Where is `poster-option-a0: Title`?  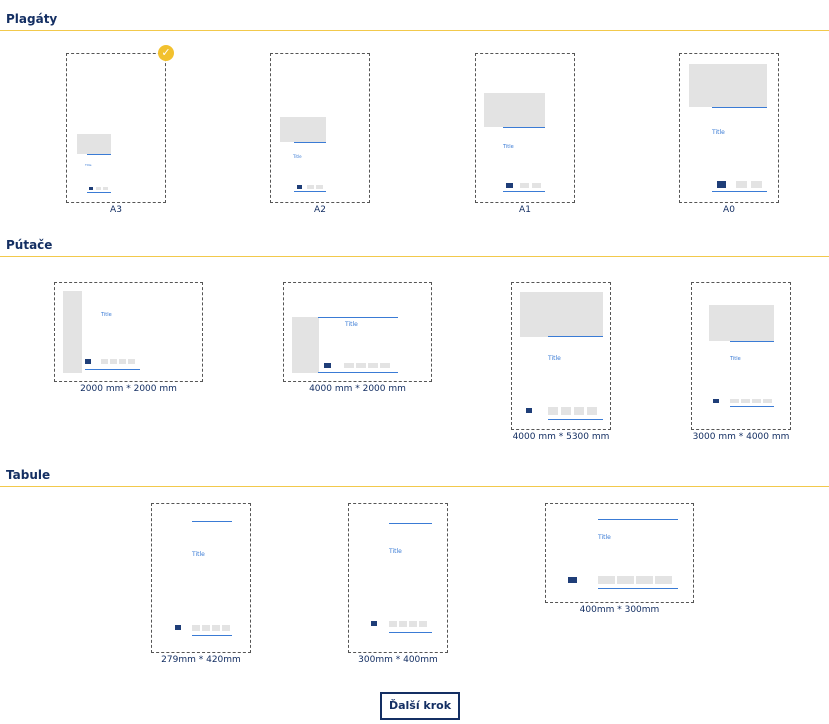
poster-option-a0: Title is located at coordinates (729, 128).